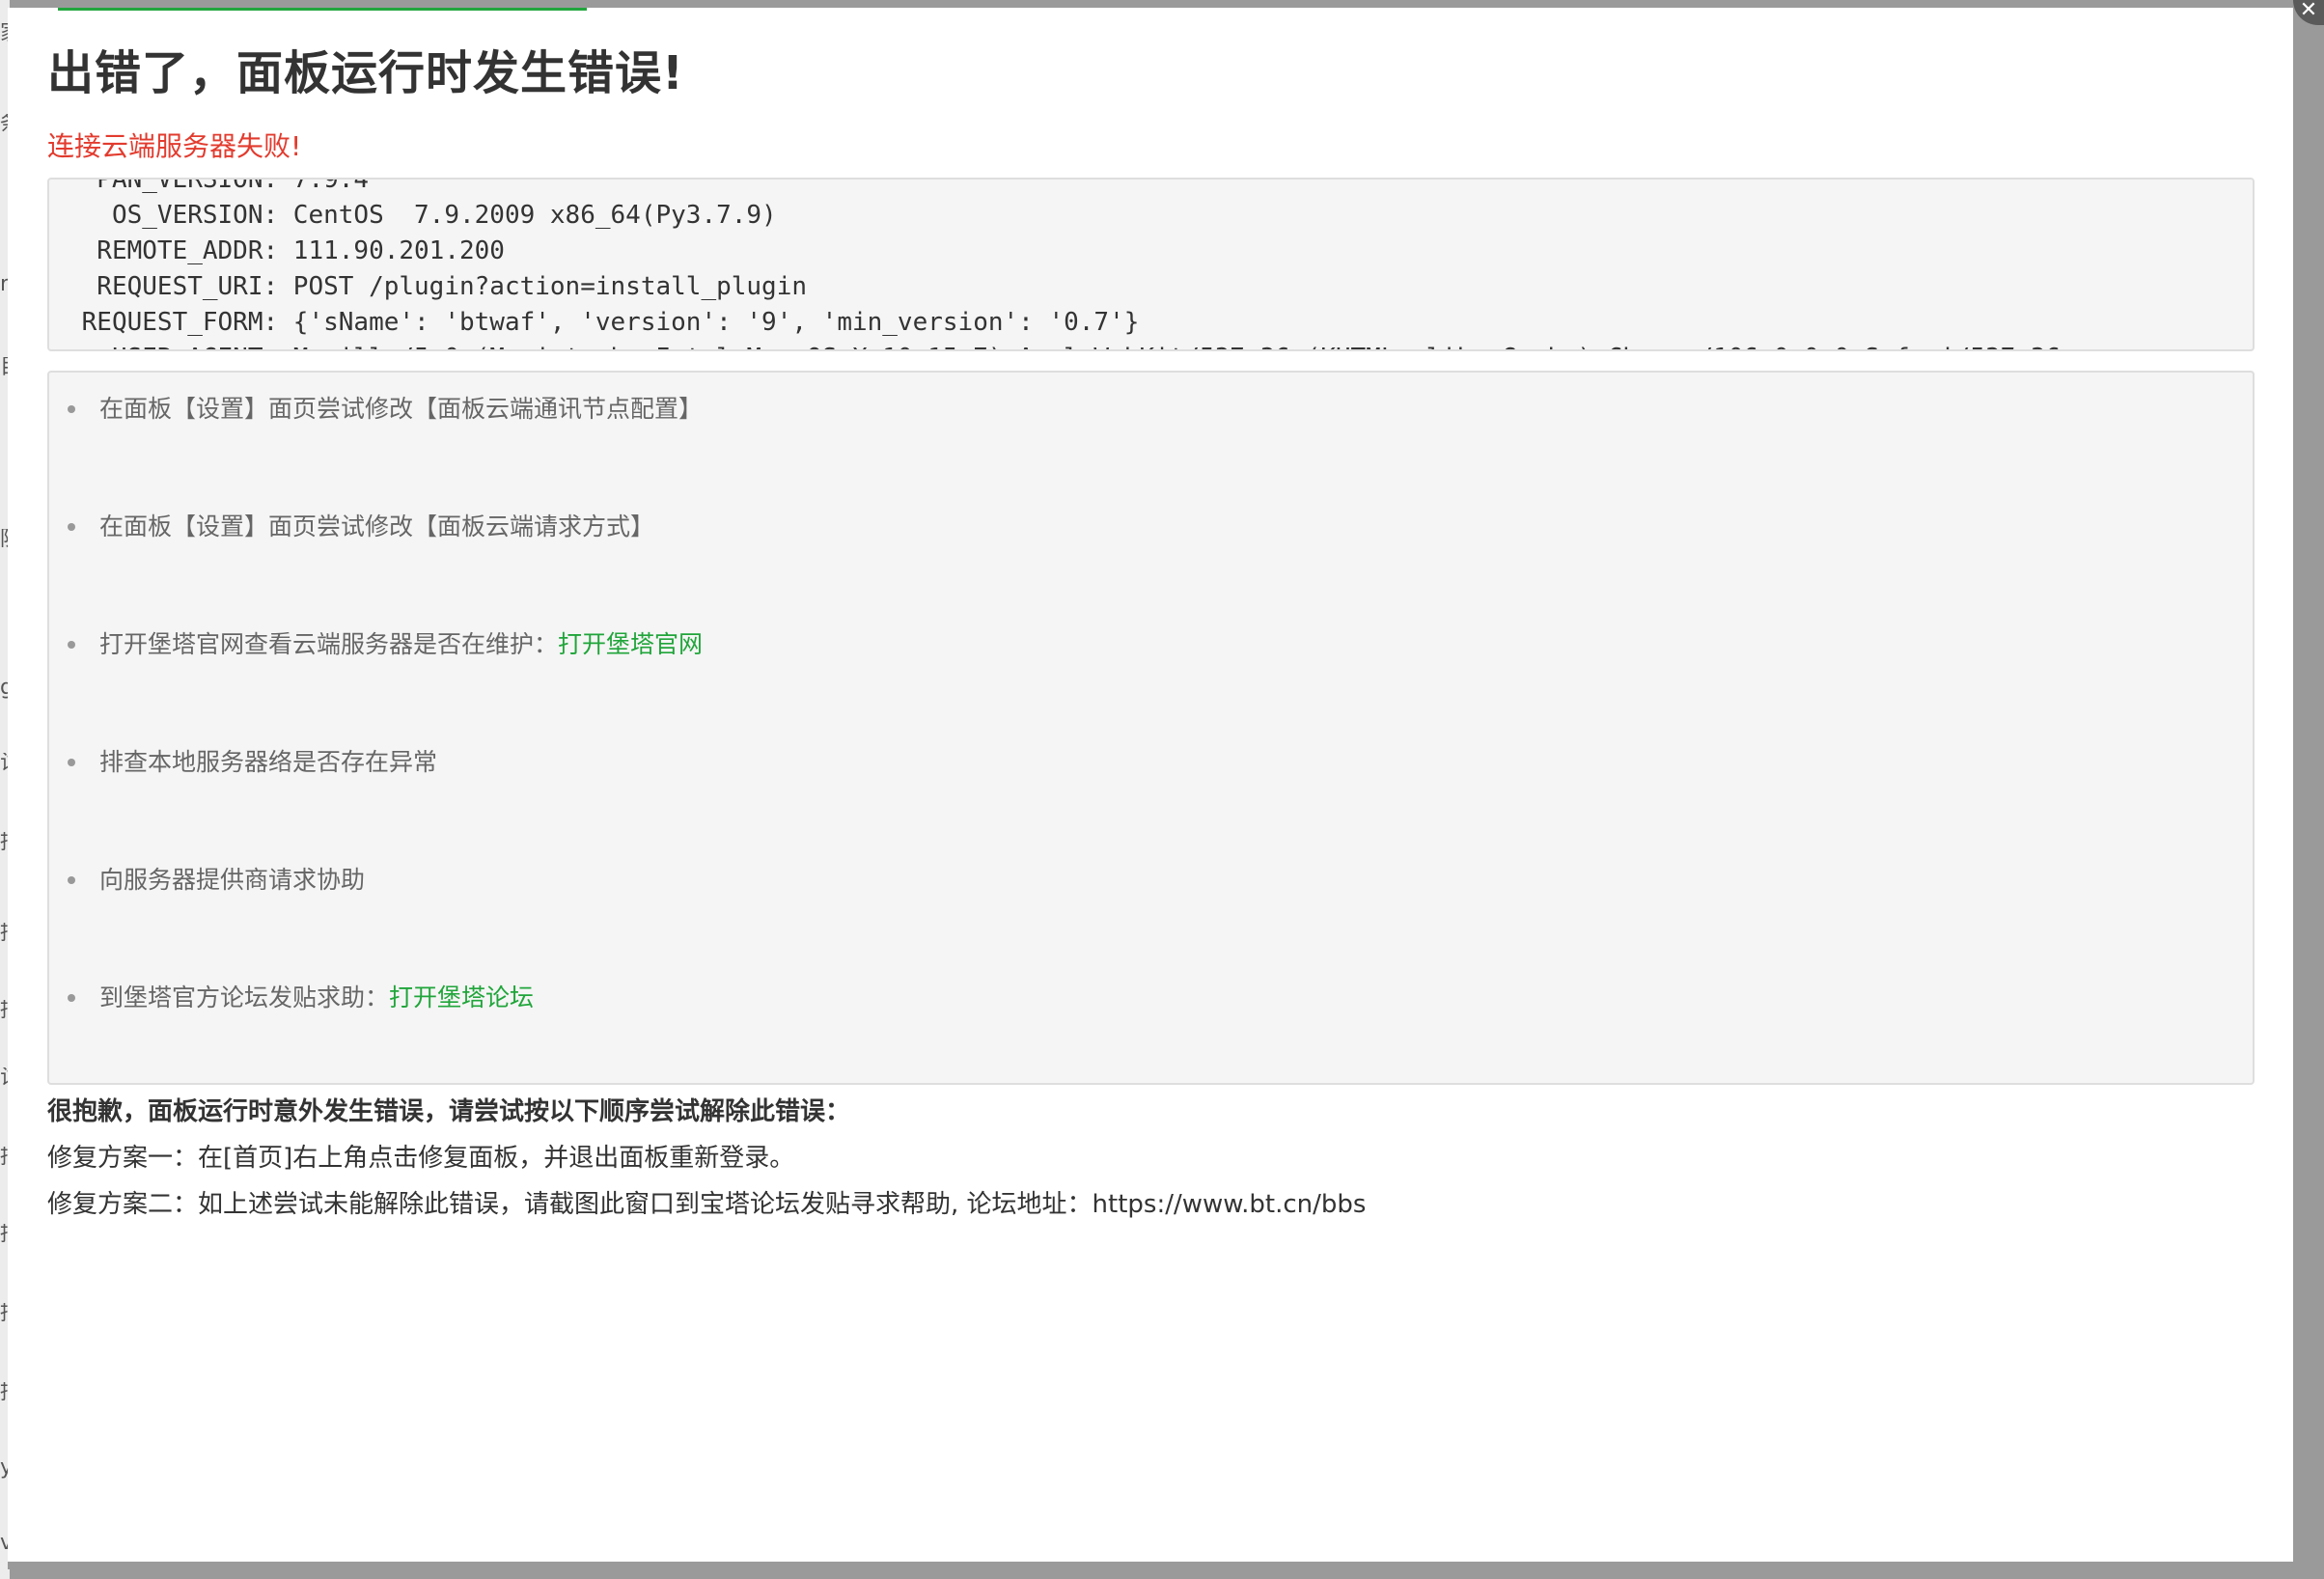 The height and width of the screenshot is (1579, 2324). I want to click on tip-link: 打开堡塔论坛, so click(462, 997).